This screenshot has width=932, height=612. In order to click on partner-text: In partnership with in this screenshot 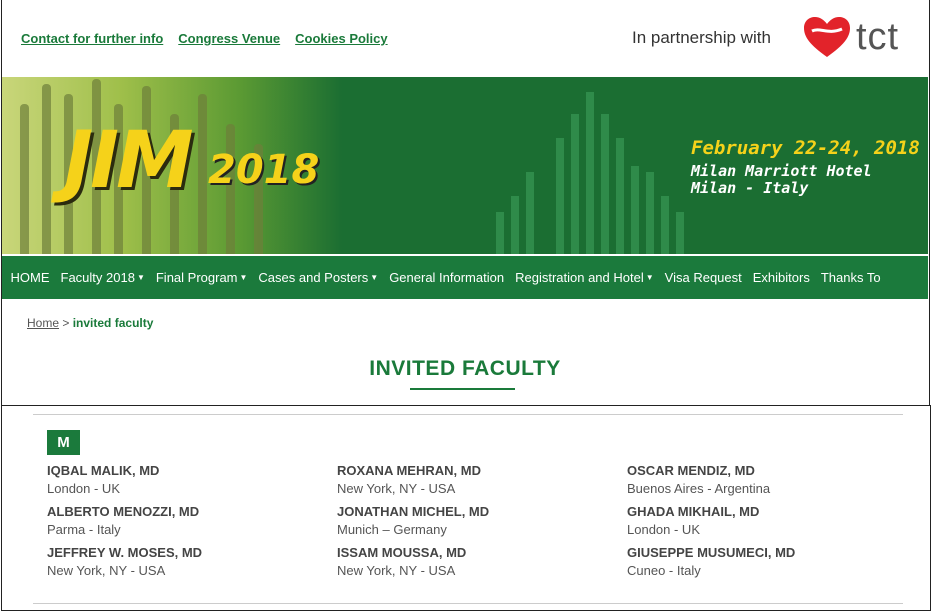, I will do `click(701, 37)`.